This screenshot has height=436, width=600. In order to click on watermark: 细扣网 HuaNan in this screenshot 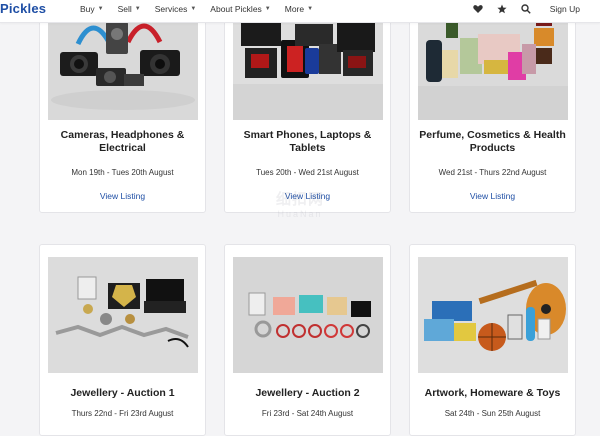, I will do `click(300, 203)`.